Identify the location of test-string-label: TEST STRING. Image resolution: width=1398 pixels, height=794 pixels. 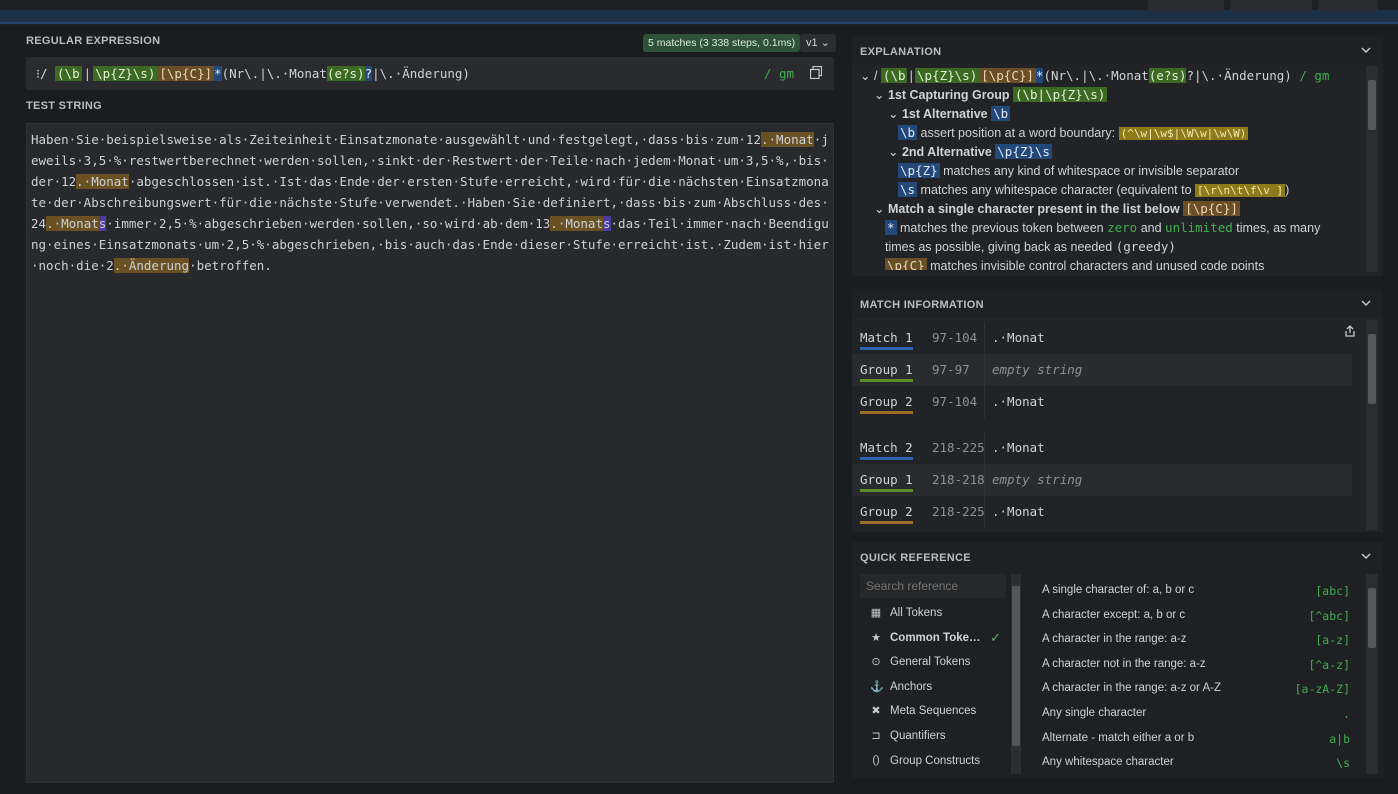
(64, 106).